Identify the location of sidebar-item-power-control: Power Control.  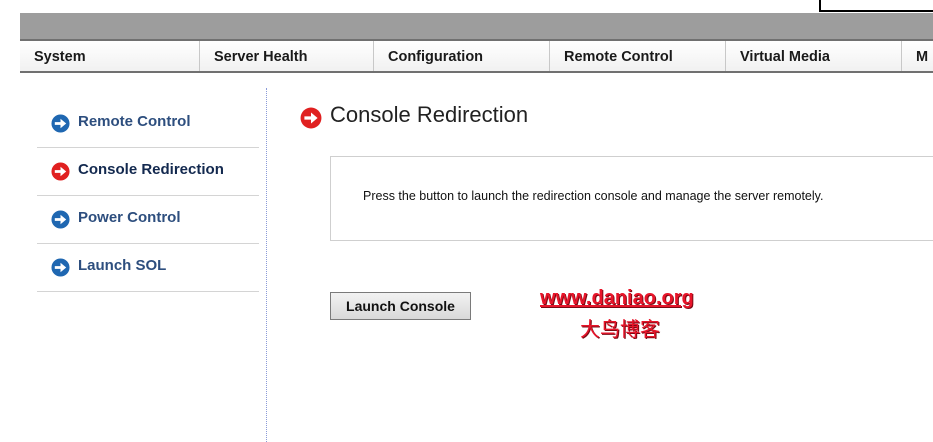
(148, 220).